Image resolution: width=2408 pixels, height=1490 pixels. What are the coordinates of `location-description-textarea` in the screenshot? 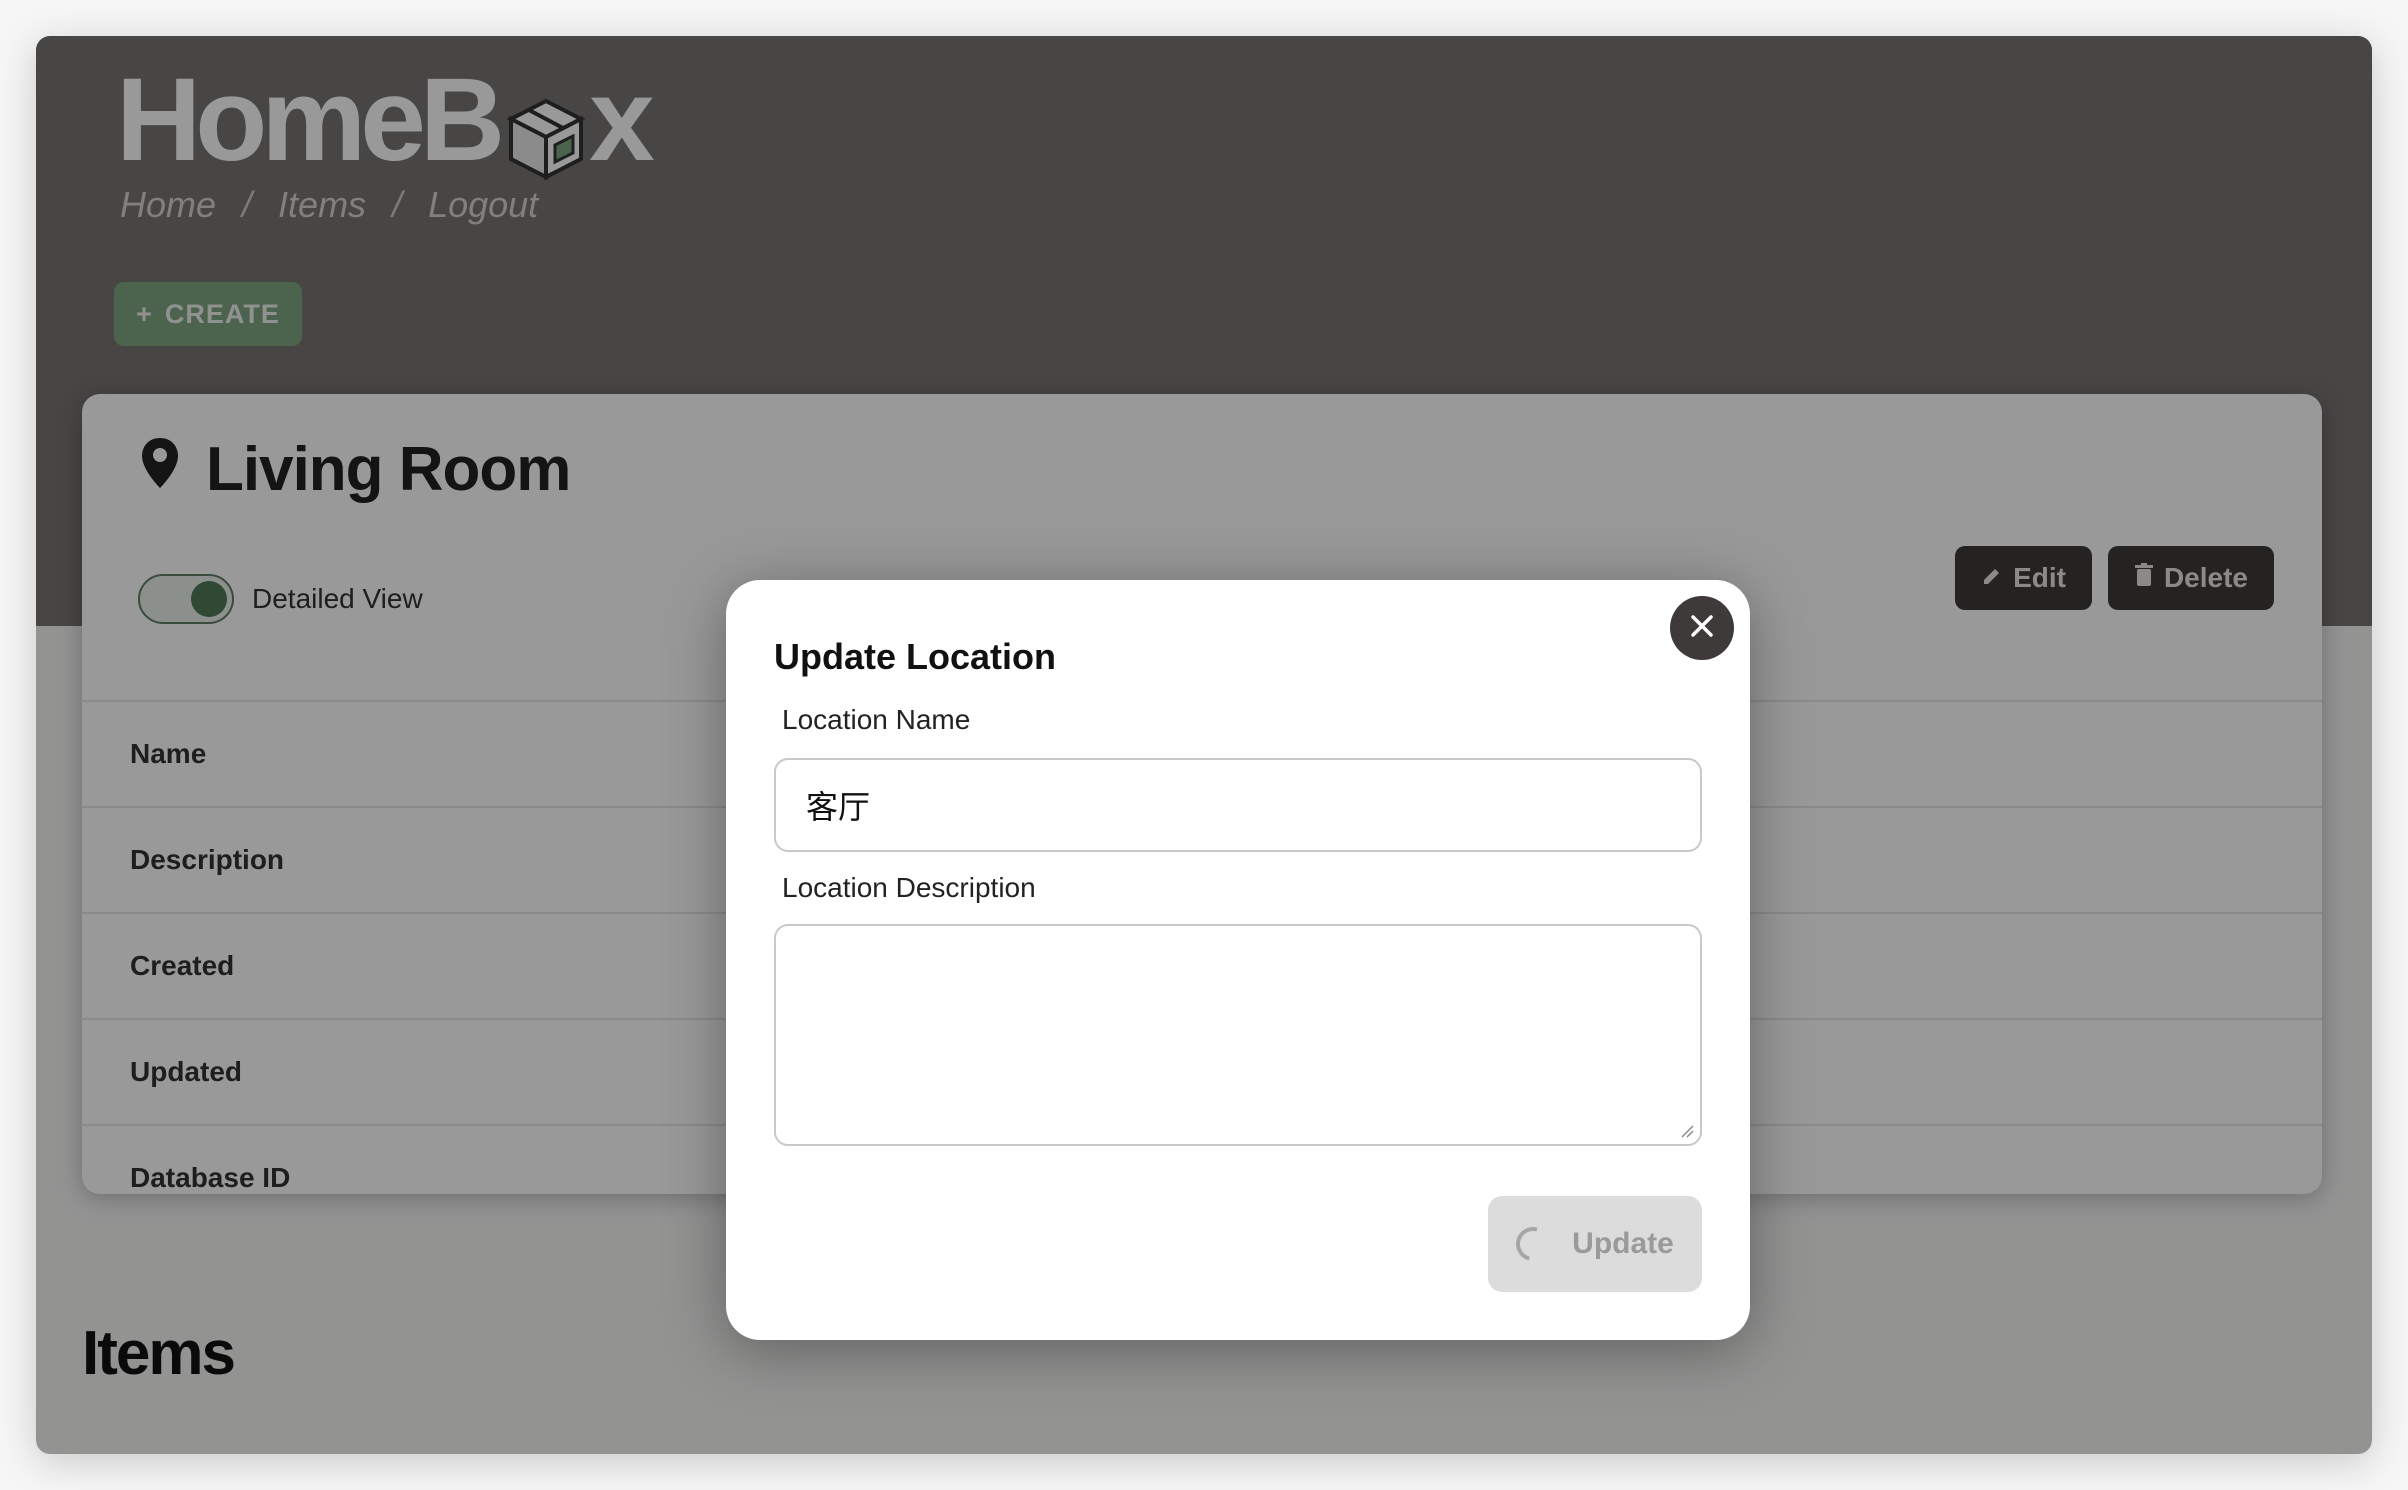 It's located at (1238, 1035).